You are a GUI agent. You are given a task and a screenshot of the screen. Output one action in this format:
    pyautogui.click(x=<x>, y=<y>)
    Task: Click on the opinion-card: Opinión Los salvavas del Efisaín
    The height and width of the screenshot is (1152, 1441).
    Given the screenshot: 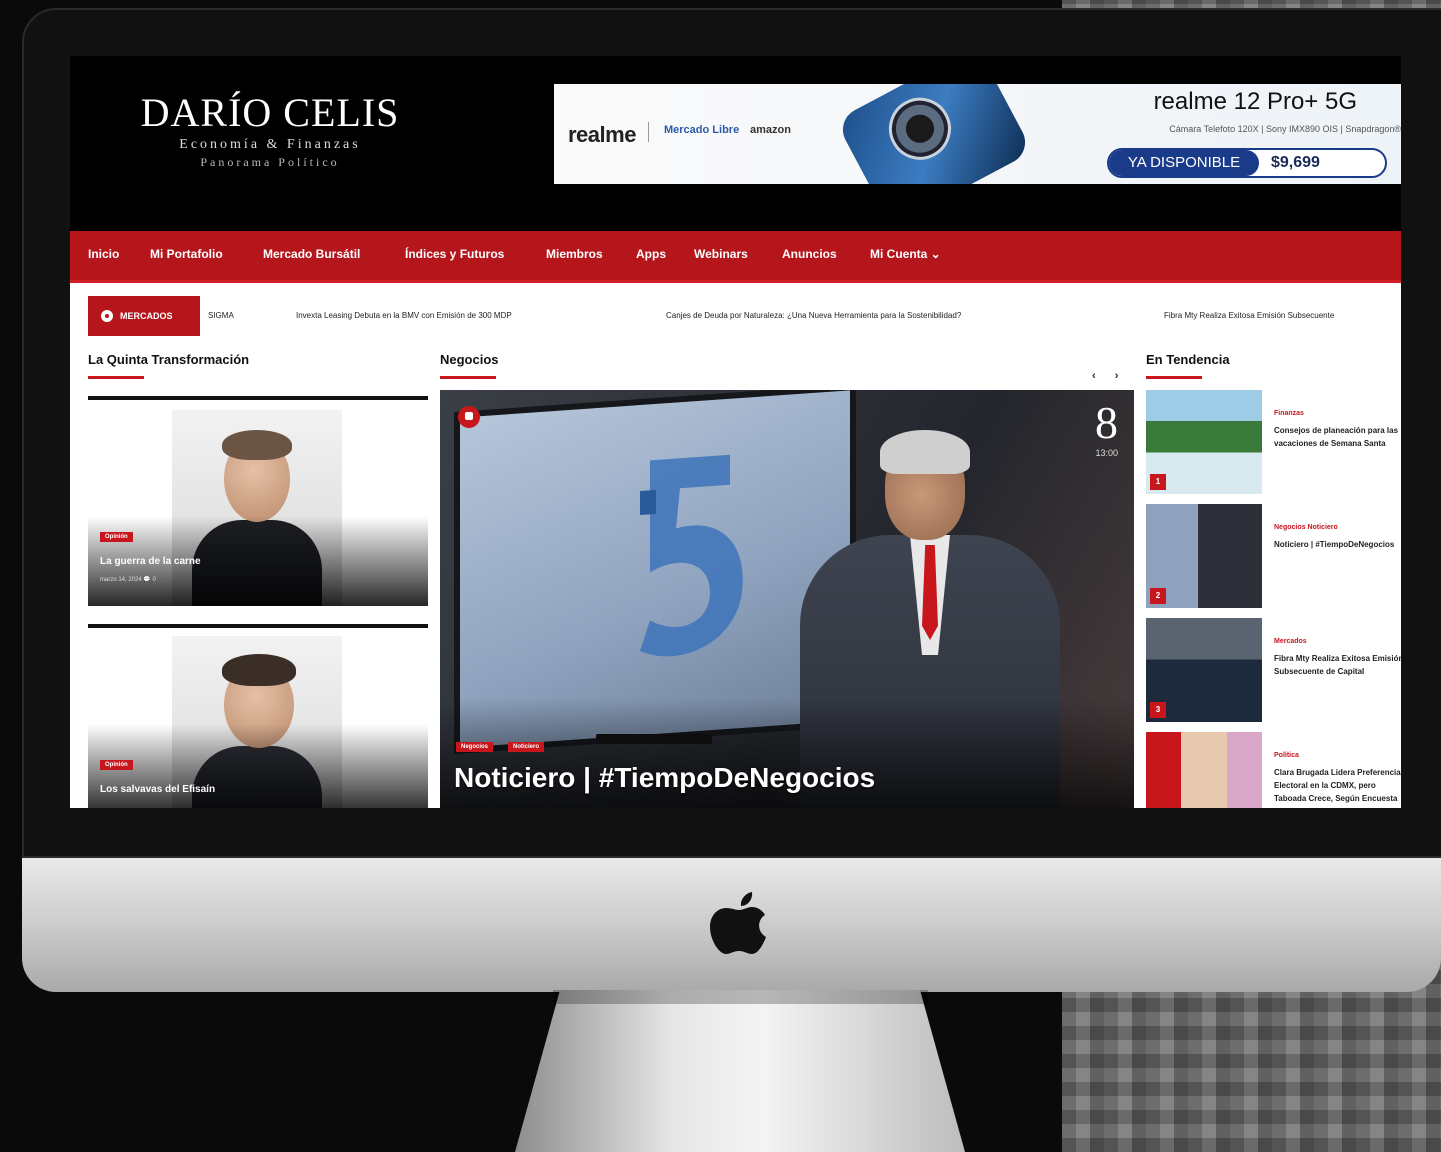 What is the action you would take?
    pyautogui.click(x=258, y=716)
    